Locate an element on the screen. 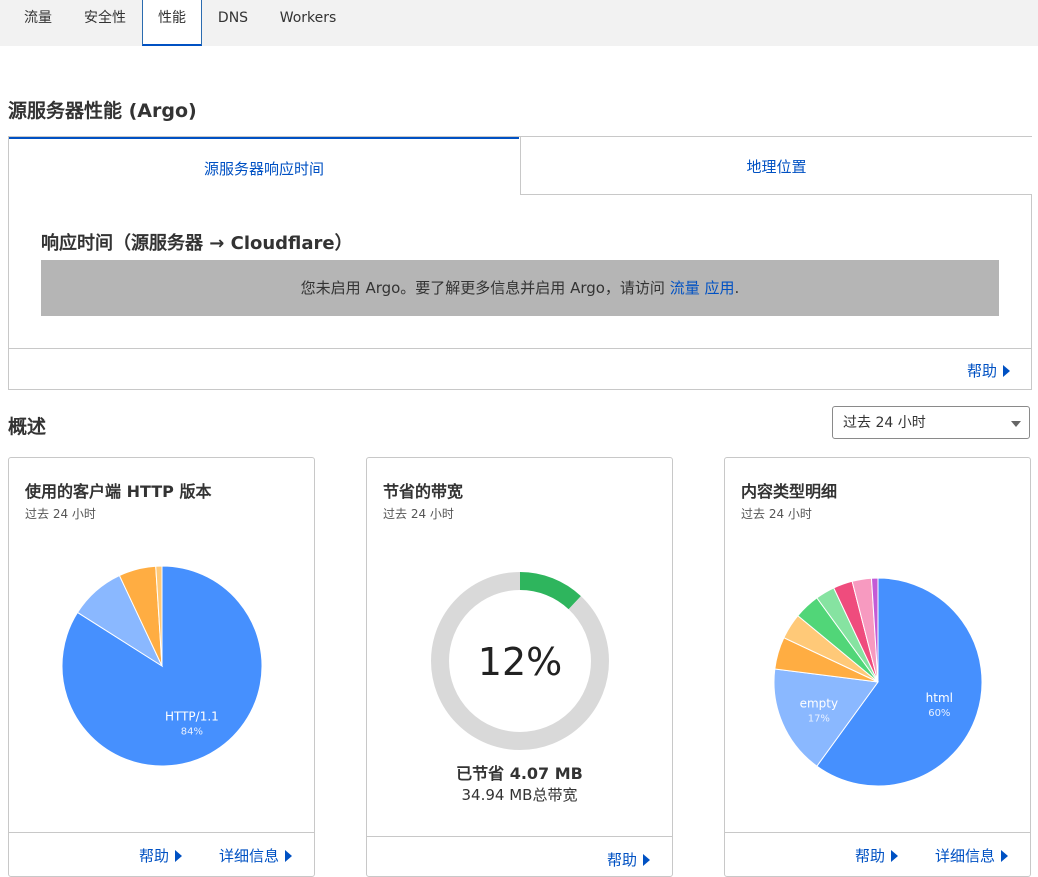 Image resolution: width=1038 pixels, height=877 pixels. bandwidth-donut-chart: 12% is located at coordinates (520, 661).